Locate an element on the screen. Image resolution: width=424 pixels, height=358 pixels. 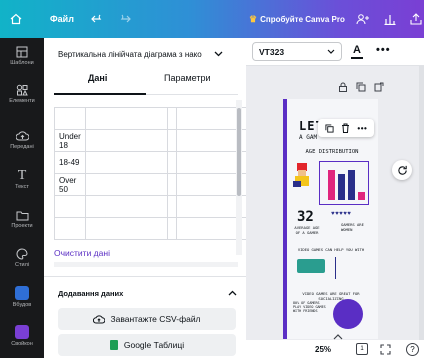
rail-label: Свойкон is located at coordinates (22, 344).